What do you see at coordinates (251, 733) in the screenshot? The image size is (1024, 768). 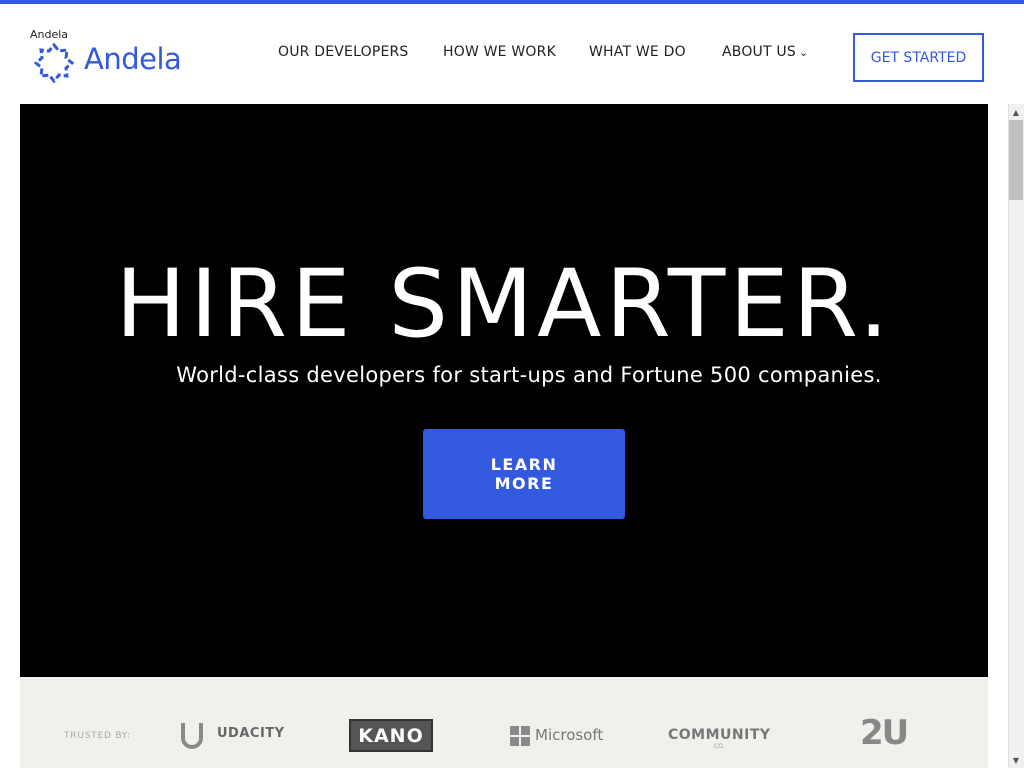 I see `udacity-logo-text: UDACITY` at bounding box center [251, 733].